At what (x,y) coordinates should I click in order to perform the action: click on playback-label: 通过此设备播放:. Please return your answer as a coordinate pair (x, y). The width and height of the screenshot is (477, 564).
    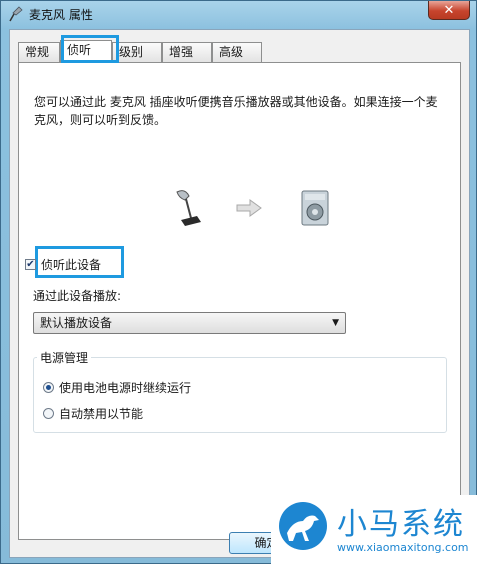
    Looking at the image, I should click on (77, 296).